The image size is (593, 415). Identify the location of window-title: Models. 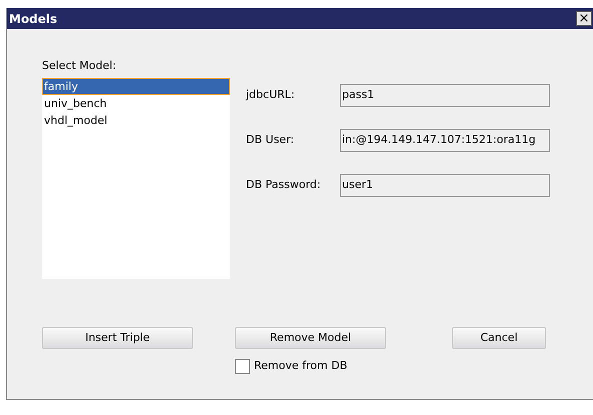
(33, 19).